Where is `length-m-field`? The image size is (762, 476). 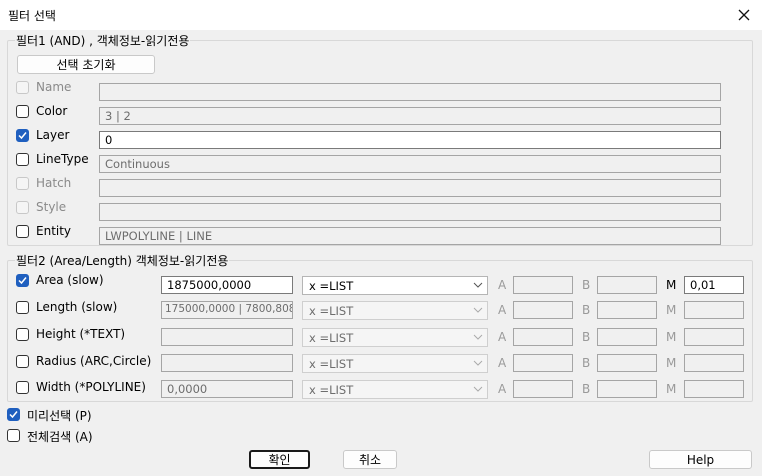 length-m-field is located at coordinates (714, 310).